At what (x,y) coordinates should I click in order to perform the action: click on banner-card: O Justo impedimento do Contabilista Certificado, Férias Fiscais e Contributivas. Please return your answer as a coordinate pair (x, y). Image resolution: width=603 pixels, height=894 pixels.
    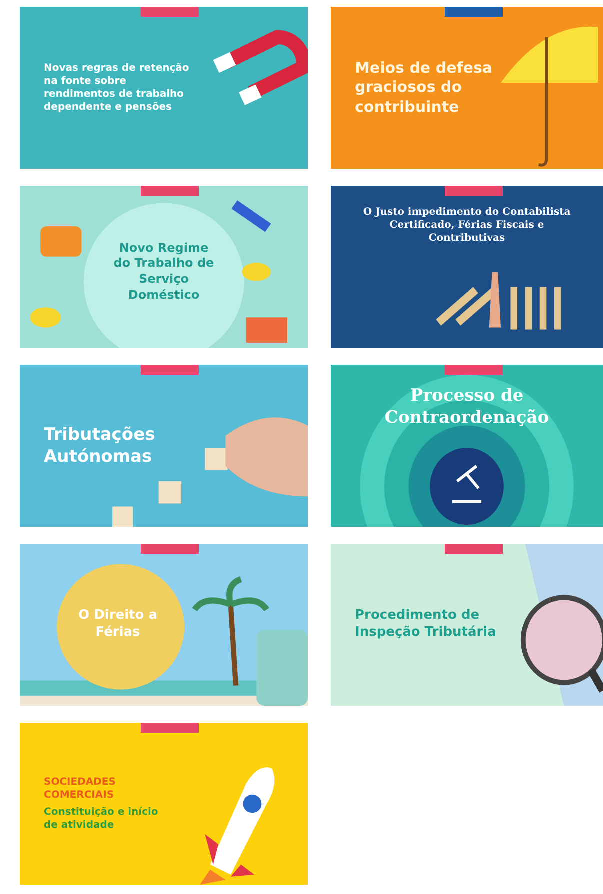
    Looking at the image, I should click on (467, 267).